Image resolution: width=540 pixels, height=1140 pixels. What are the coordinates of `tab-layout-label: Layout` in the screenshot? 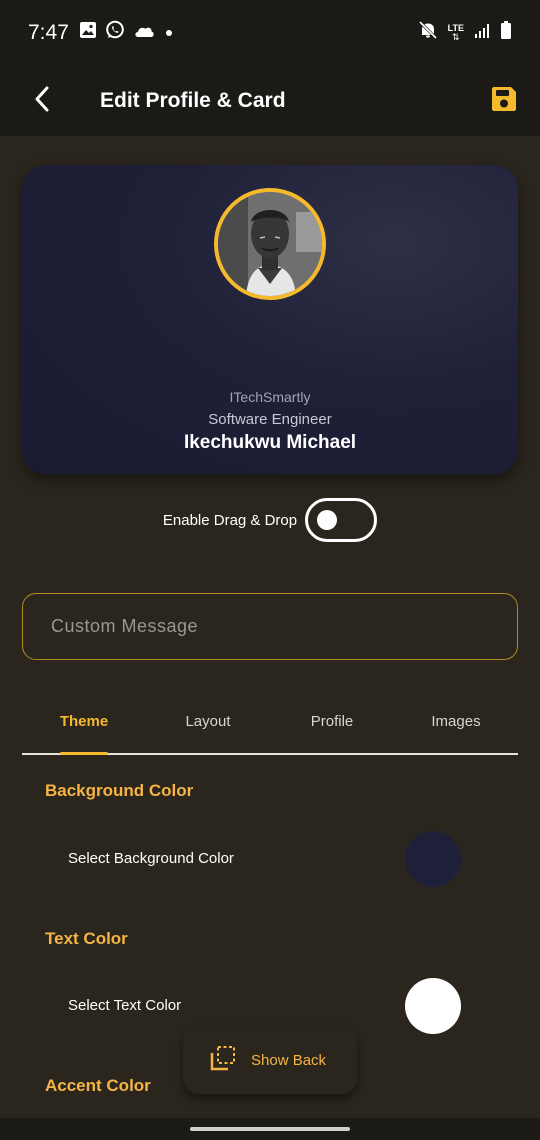 It's located at (208, 721).